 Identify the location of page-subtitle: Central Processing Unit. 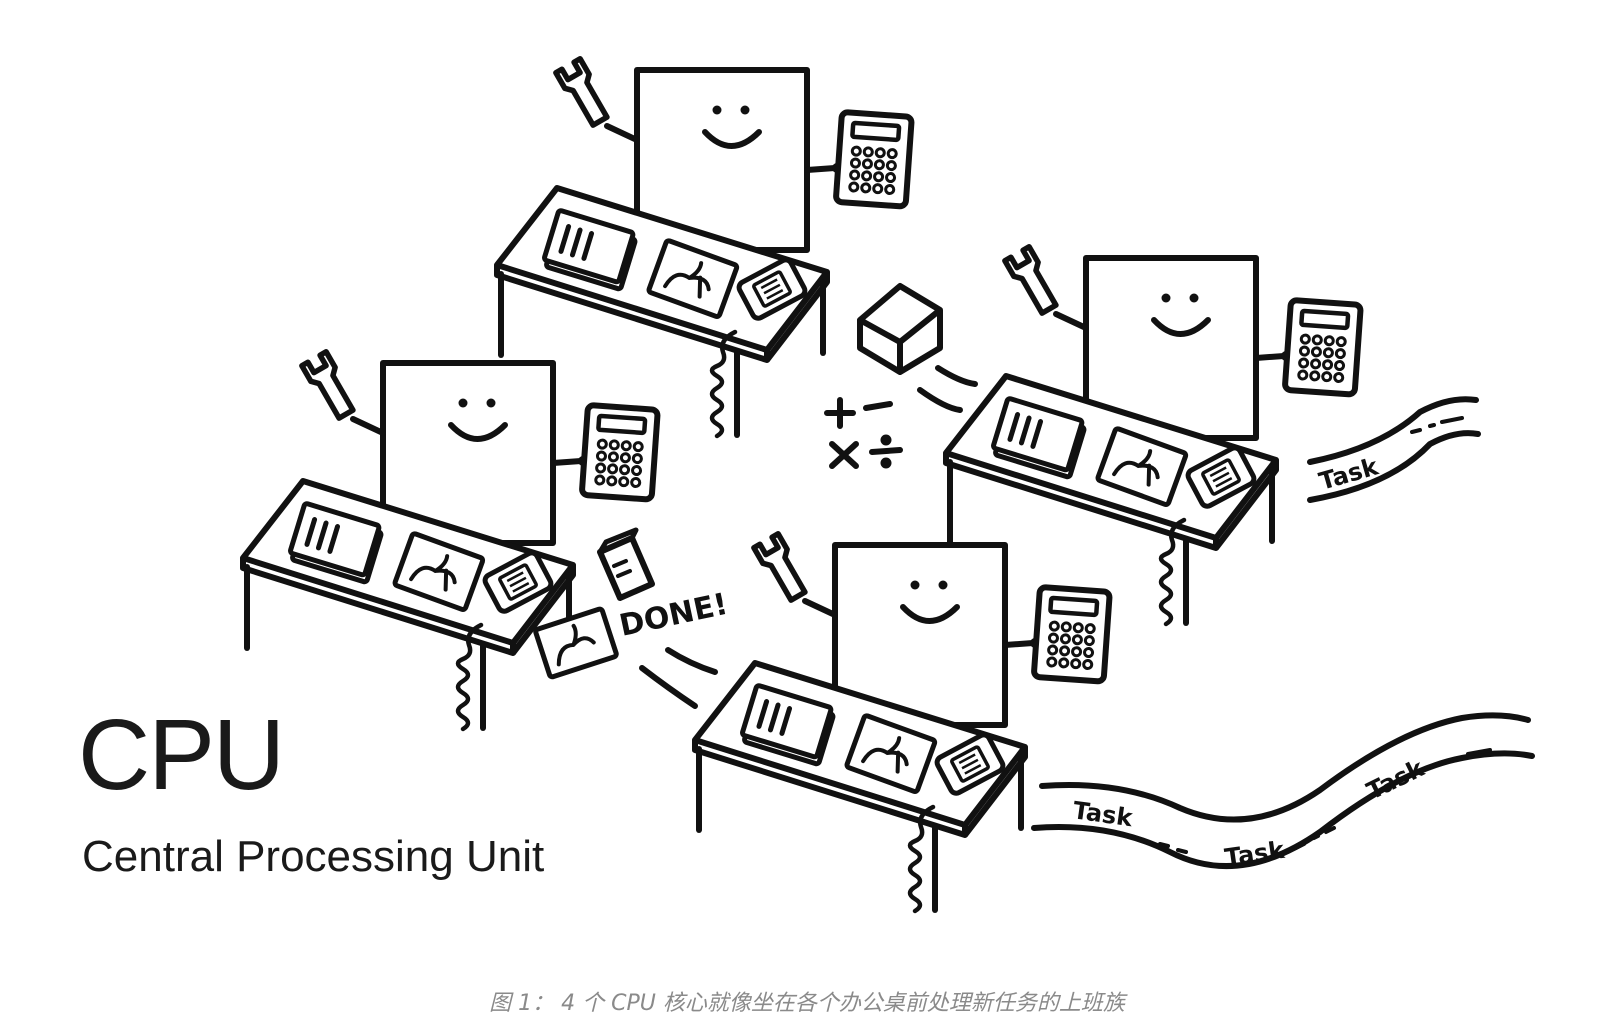
(313, 856).